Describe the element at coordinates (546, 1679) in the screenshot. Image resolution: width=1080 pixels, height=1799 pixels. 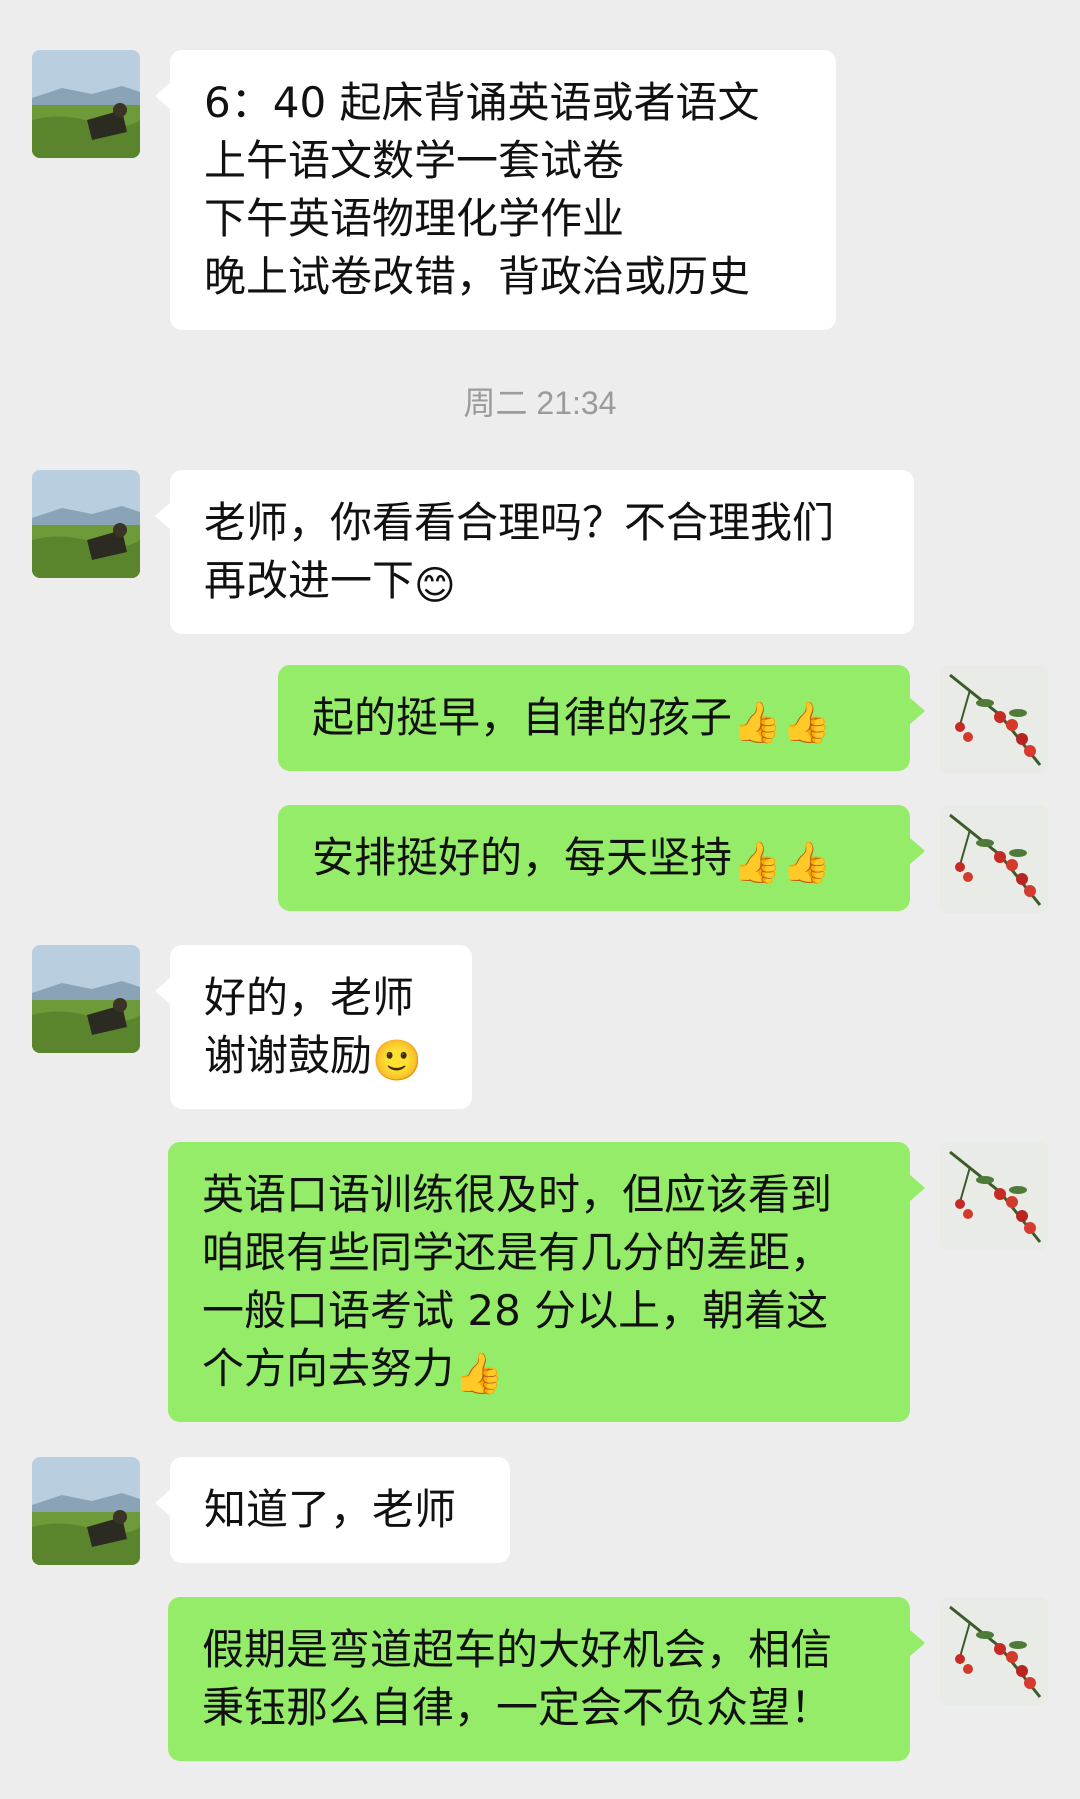
I see `message-bubble-outgoing: 假期是弯道超车的大好机会，相信 秉钰那么自律，一定会不负众望！` at that location.